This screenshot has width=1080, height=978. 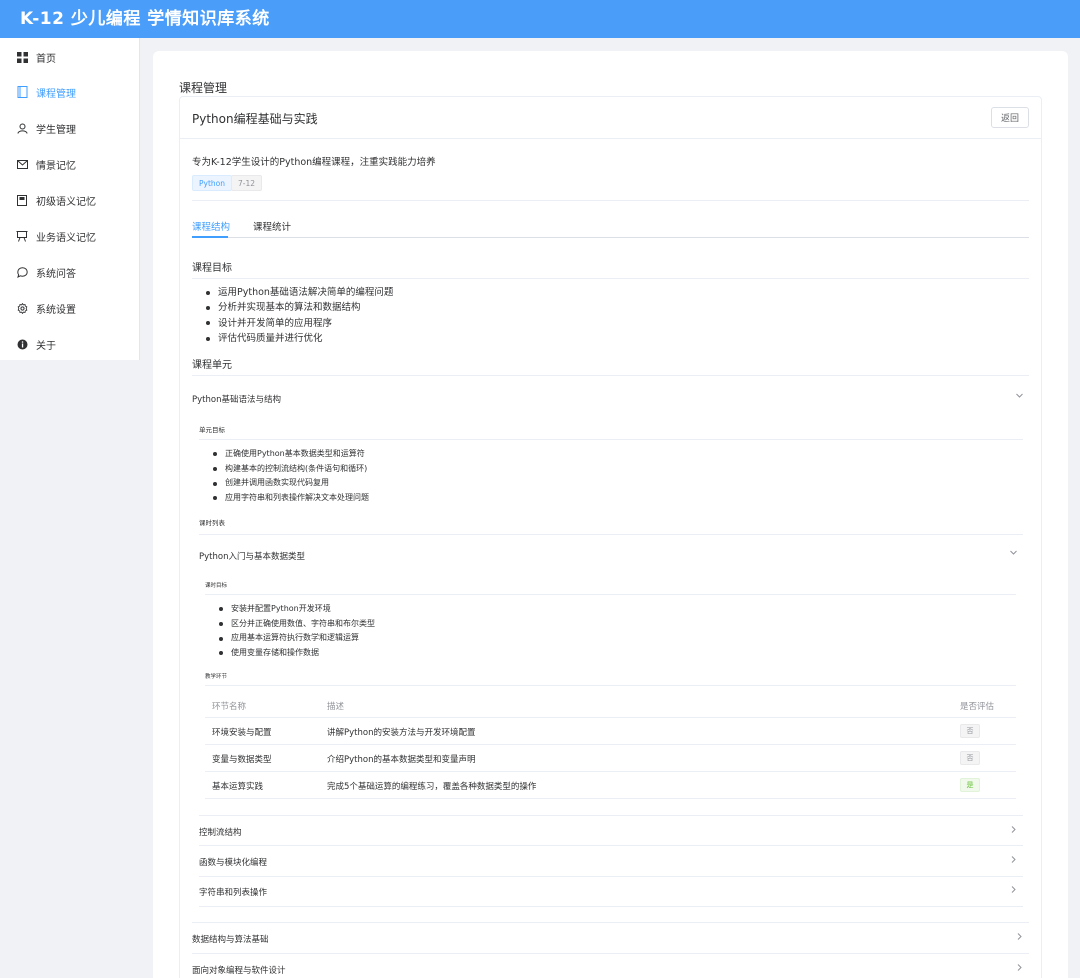 What do you see at coordinates (70, 236) in the screenshot?
I see `sidebar-item-business-semantic-memory: 业务语义记忆` at bounding box center [70, 236].